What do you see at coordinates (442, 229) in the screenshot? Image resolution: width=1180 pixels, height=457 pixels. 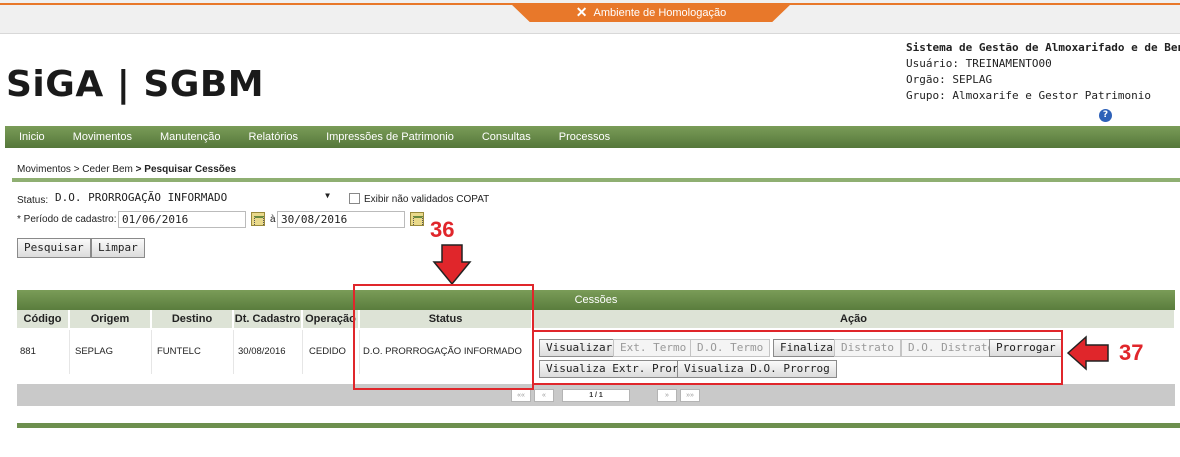 I see `annotation-36-label: 36` at bounding box center [442, 229].